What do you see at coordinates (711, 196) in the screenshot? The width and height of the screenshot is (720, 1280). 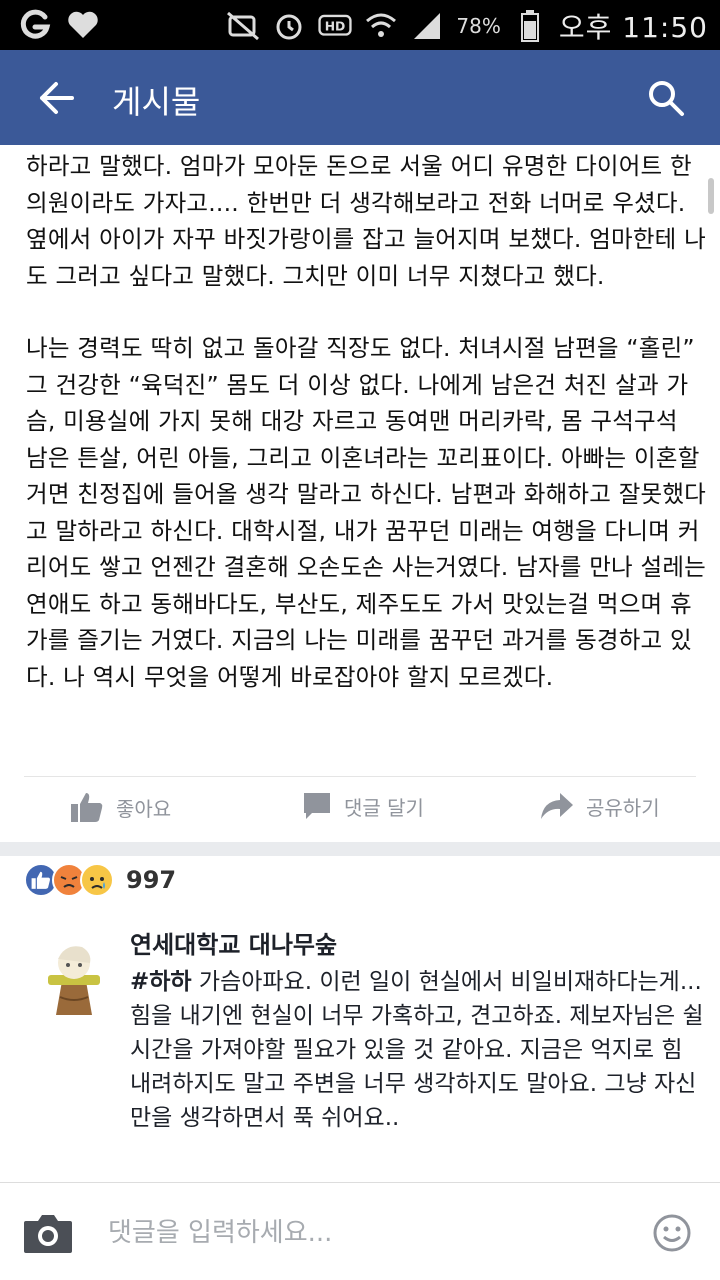 I see `scrollbar` at bounding box center [711, 196].